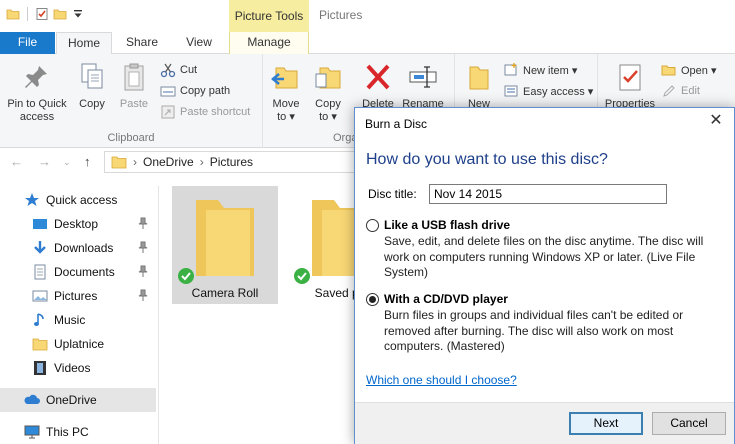  What do you see at coordinates (669, 91) in the screenshot?
I see `edit-pencil-icon` at bounding box center [669, 91].